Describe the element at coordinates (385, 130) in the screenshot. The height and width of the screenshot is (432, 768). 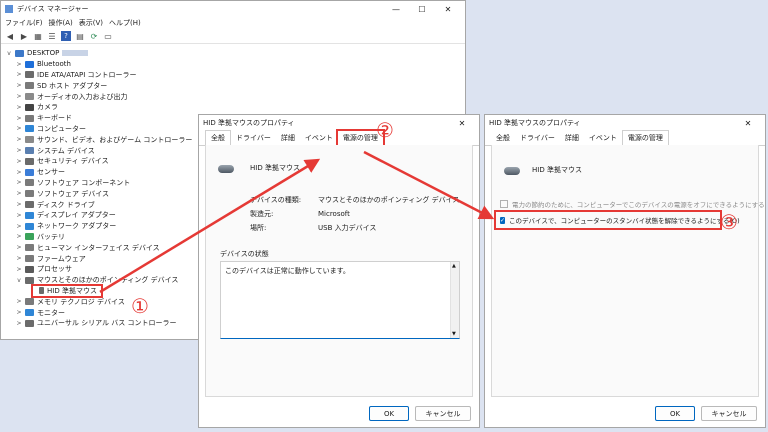
I see `step-number-2: ②` at that location.